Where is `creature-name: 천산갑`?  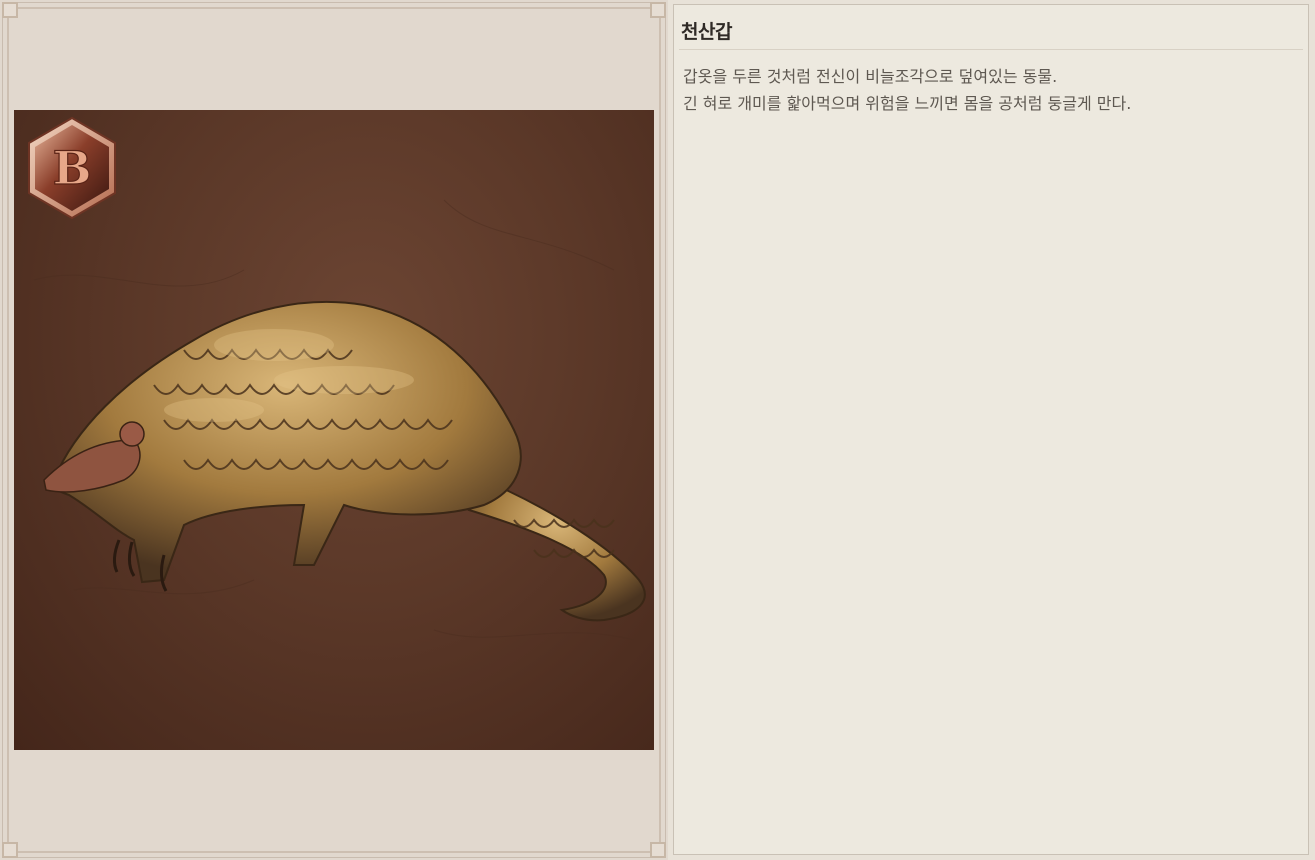 creature-name: 천산갑 is located at coordinates (706, 32).